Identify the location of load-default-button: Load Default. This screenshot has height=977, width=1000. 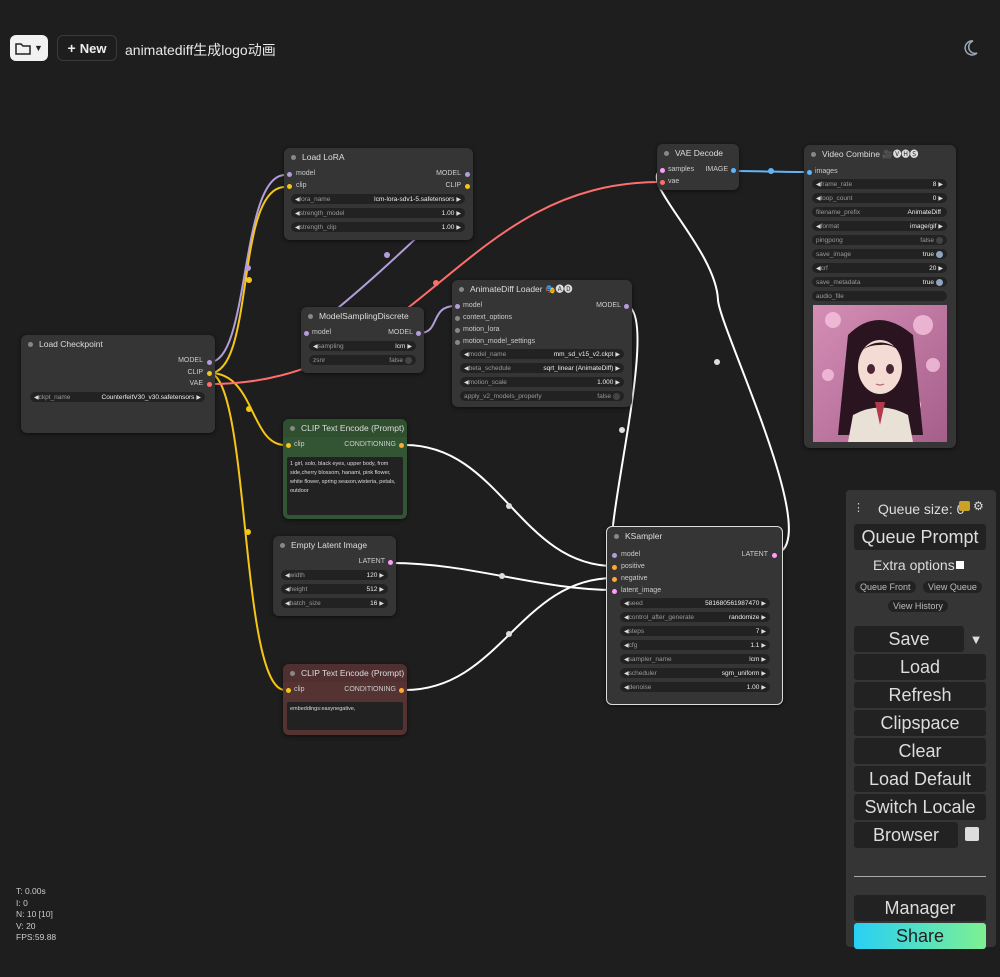
(920, 779).